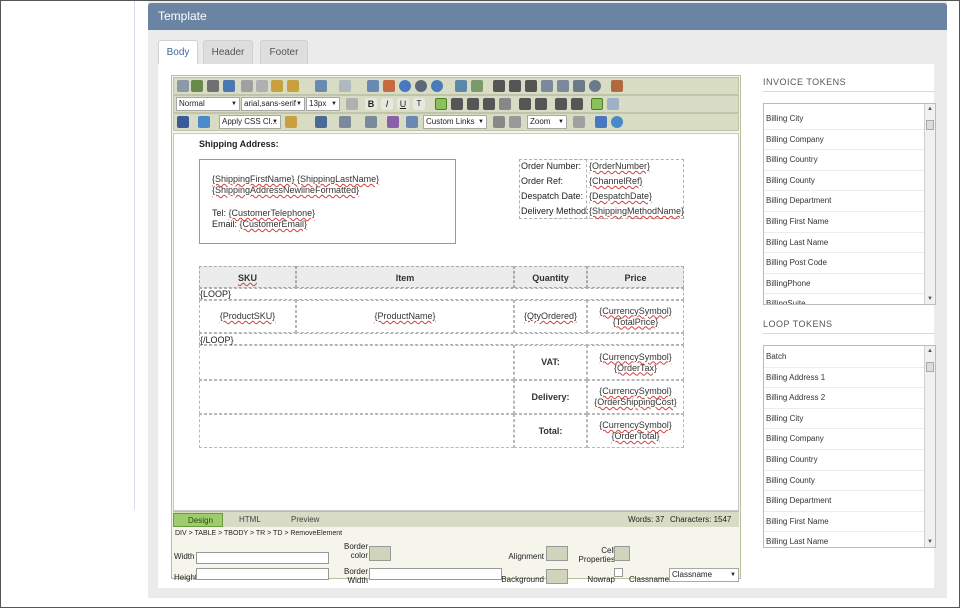  Describe the element at coordinates (849, 140) in the screenshot. I see `invoice-token-item: Billing Company` at that location.